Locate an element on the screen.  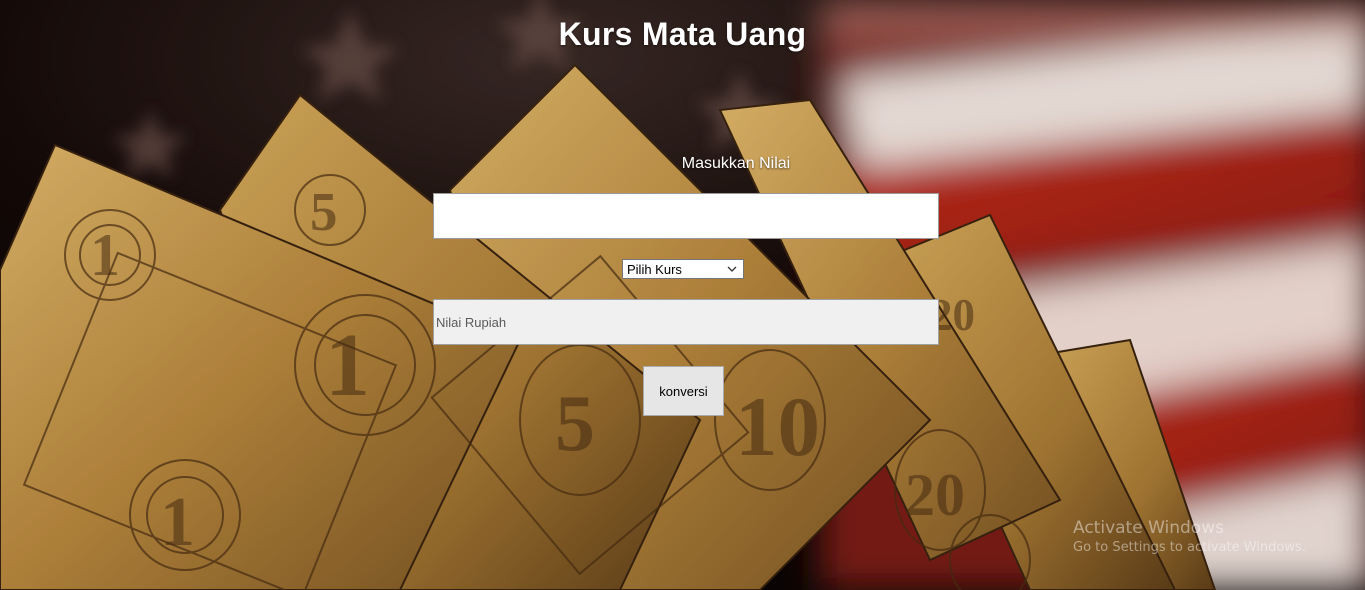
page-title: Kurs Mata Uang is located at coordinates (682, 34).